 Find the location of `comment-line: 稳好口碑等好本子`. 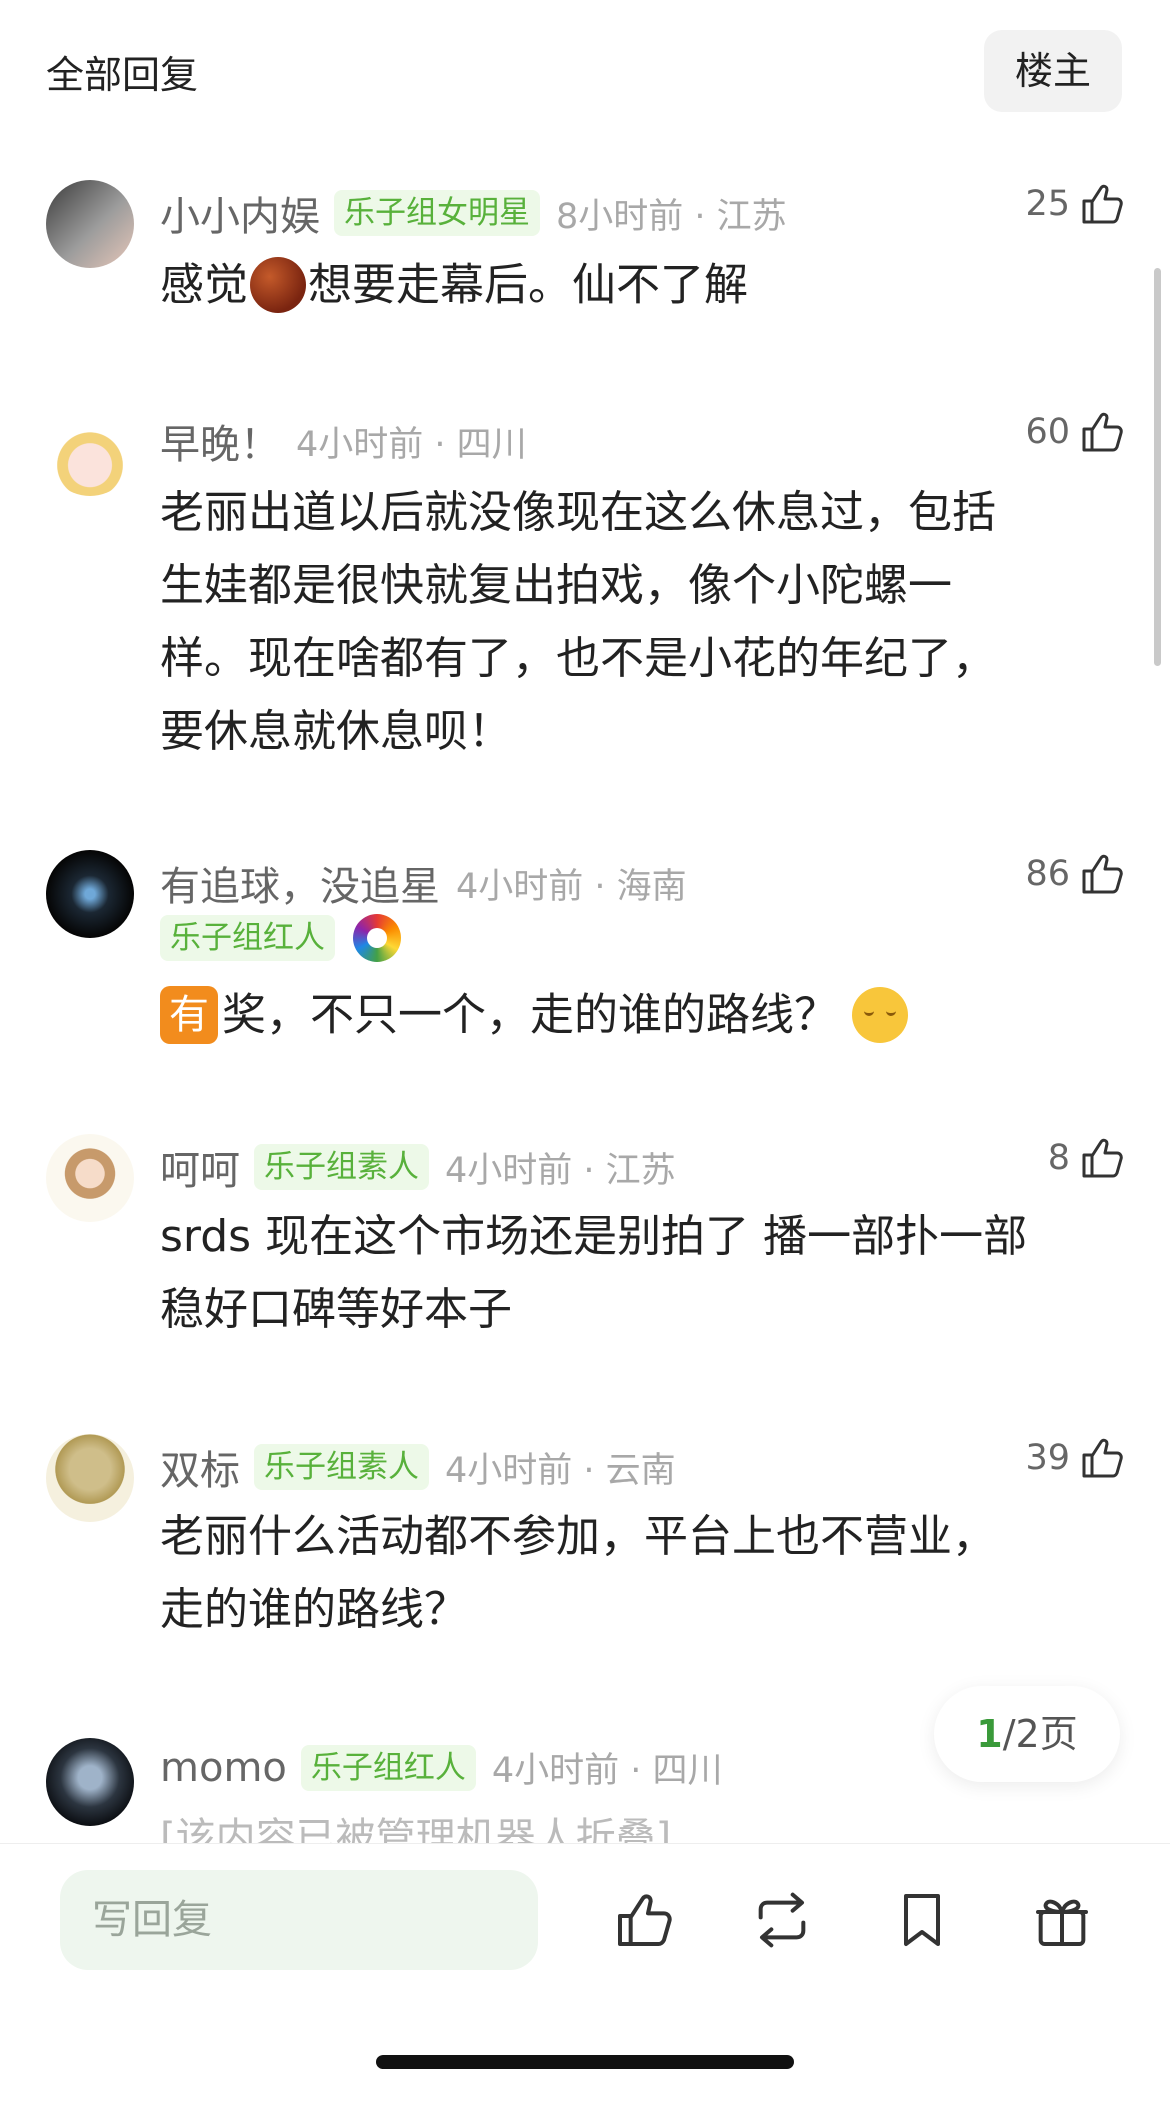

comment-line: 稳好口碑等好本子 is located at coordinates (336, 1309).